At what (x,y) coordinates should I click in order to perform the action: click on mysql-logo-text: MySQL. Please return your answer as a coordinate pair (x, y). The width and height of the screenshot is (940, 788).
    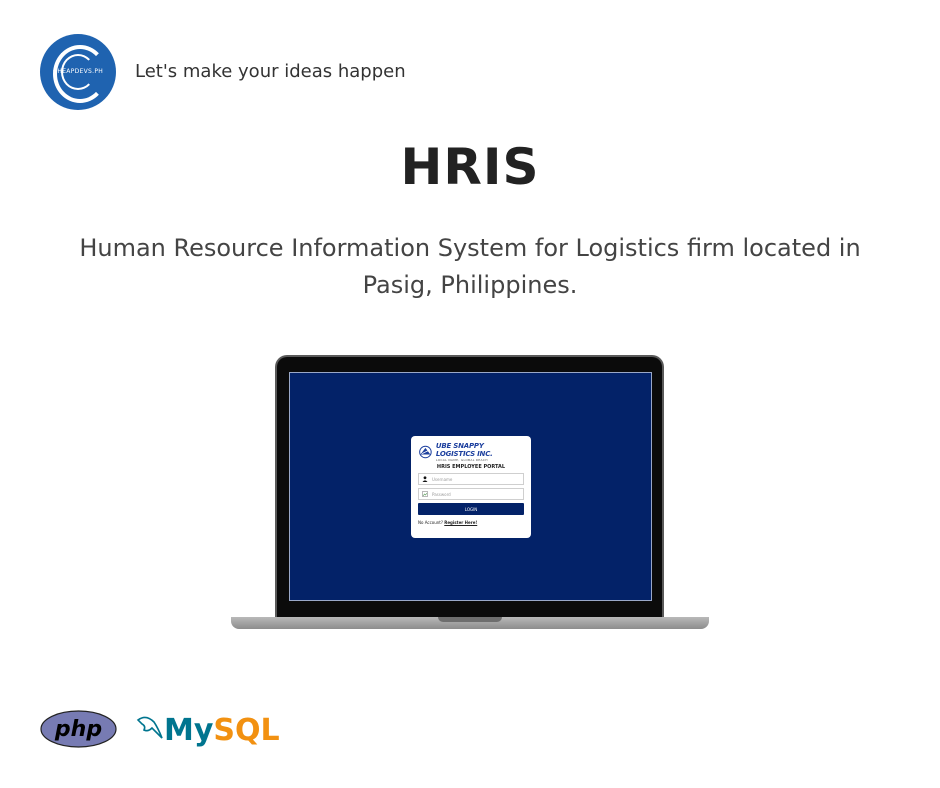
    Looking at the image, I should click on (222, 730).